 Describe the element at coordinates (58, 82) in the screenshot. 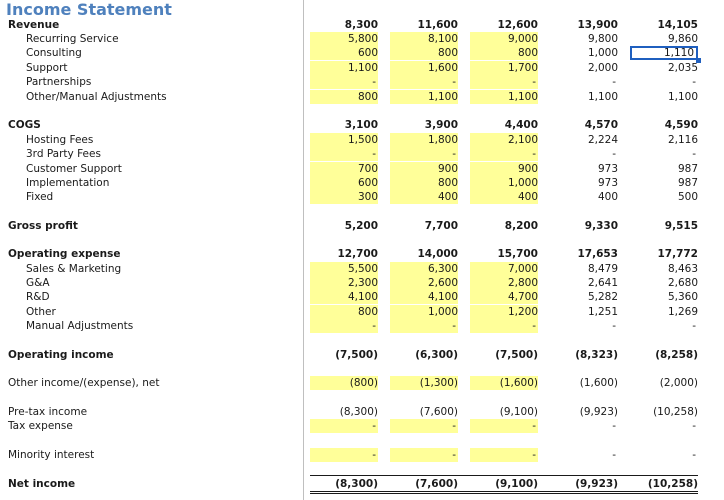

I see `row-label: Partnerships` at that location.